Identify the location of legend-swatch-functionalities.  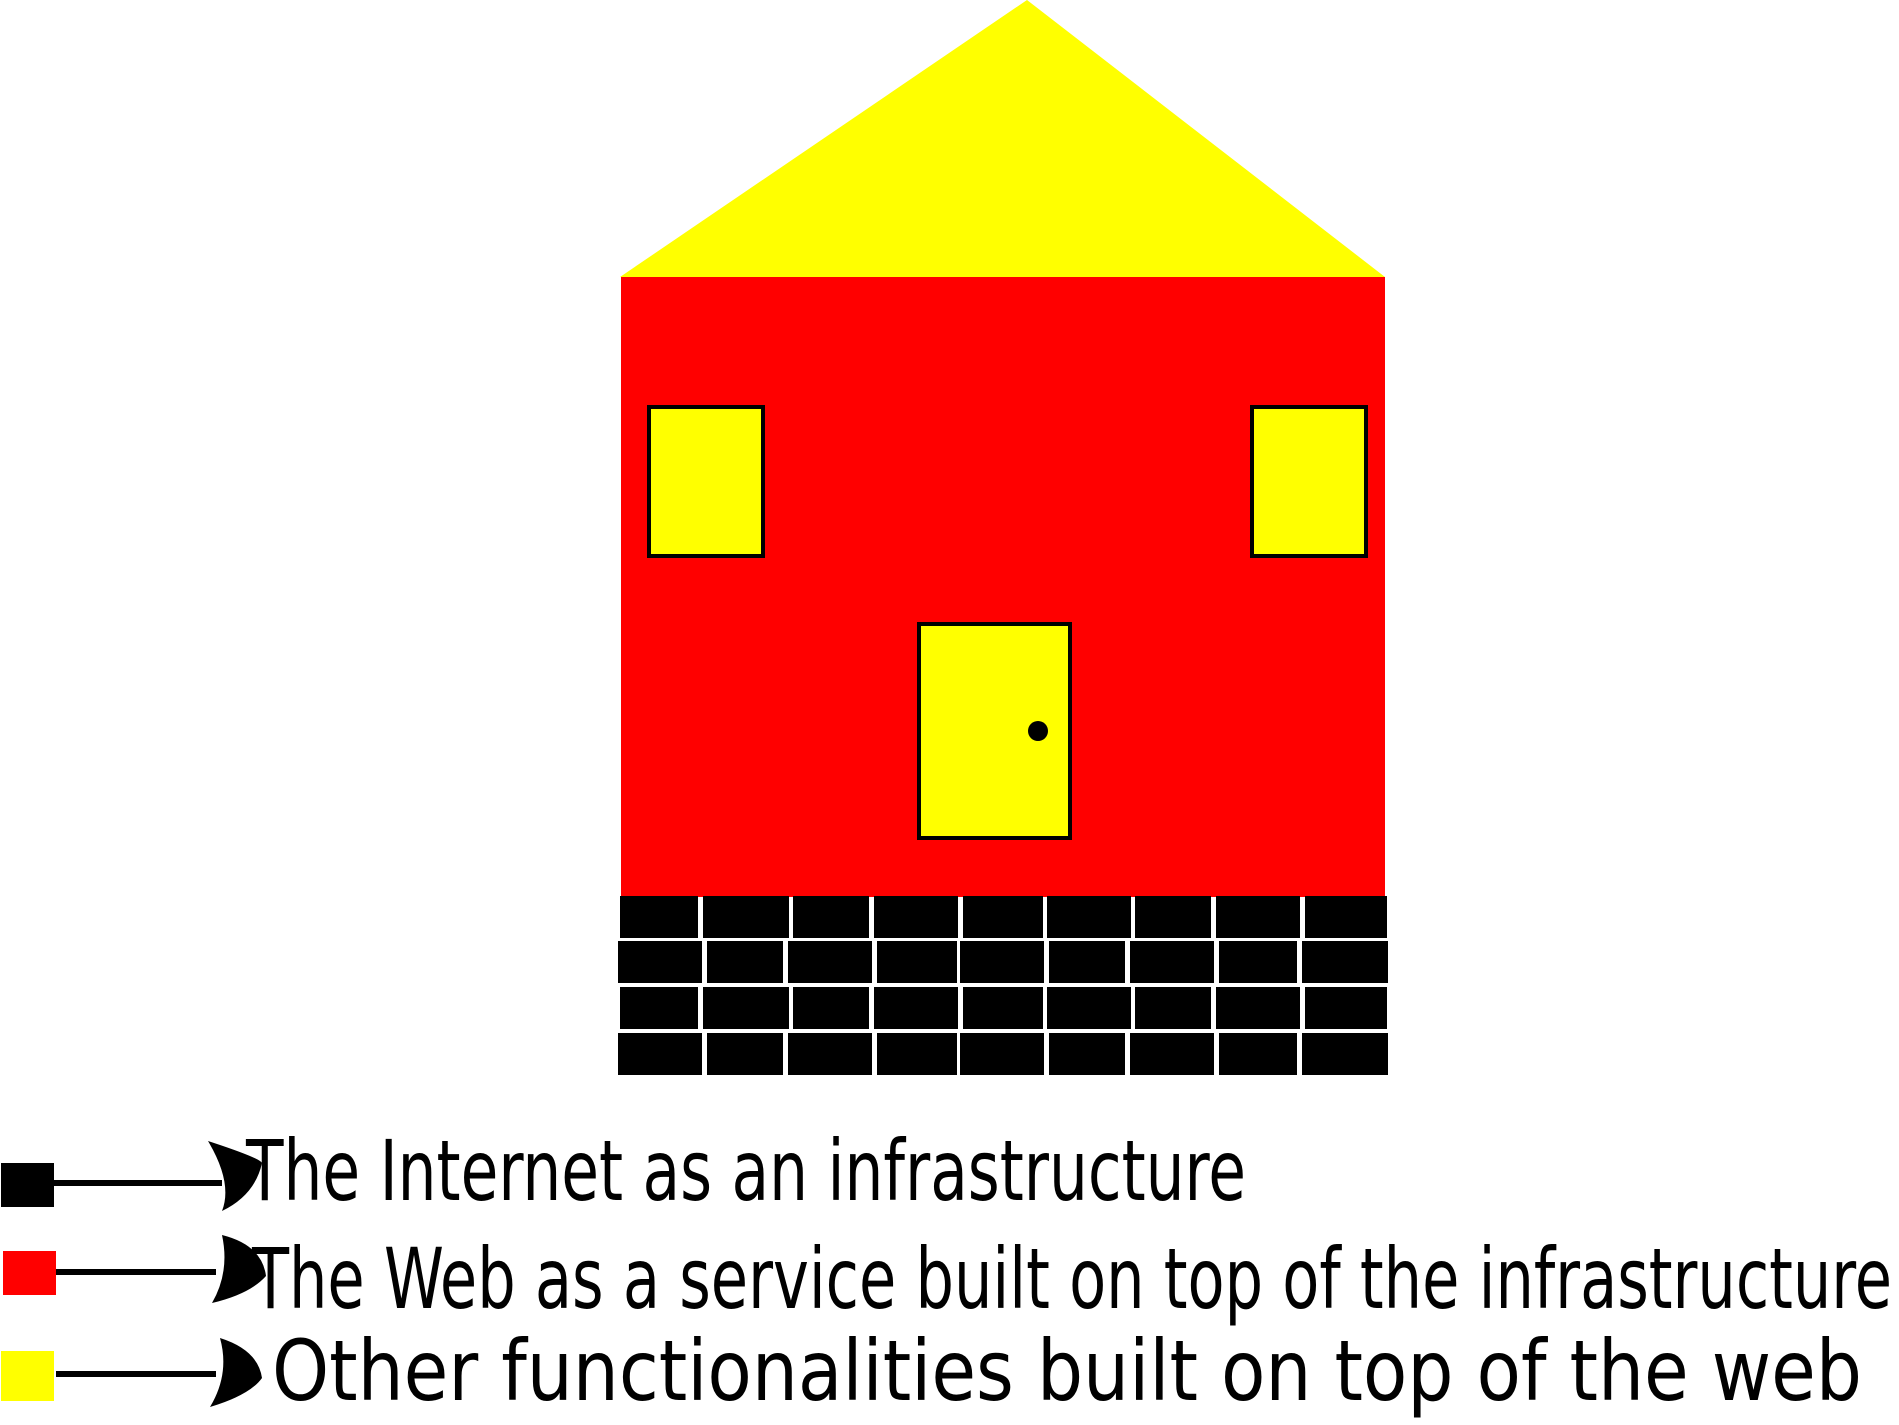
(27, 1376).